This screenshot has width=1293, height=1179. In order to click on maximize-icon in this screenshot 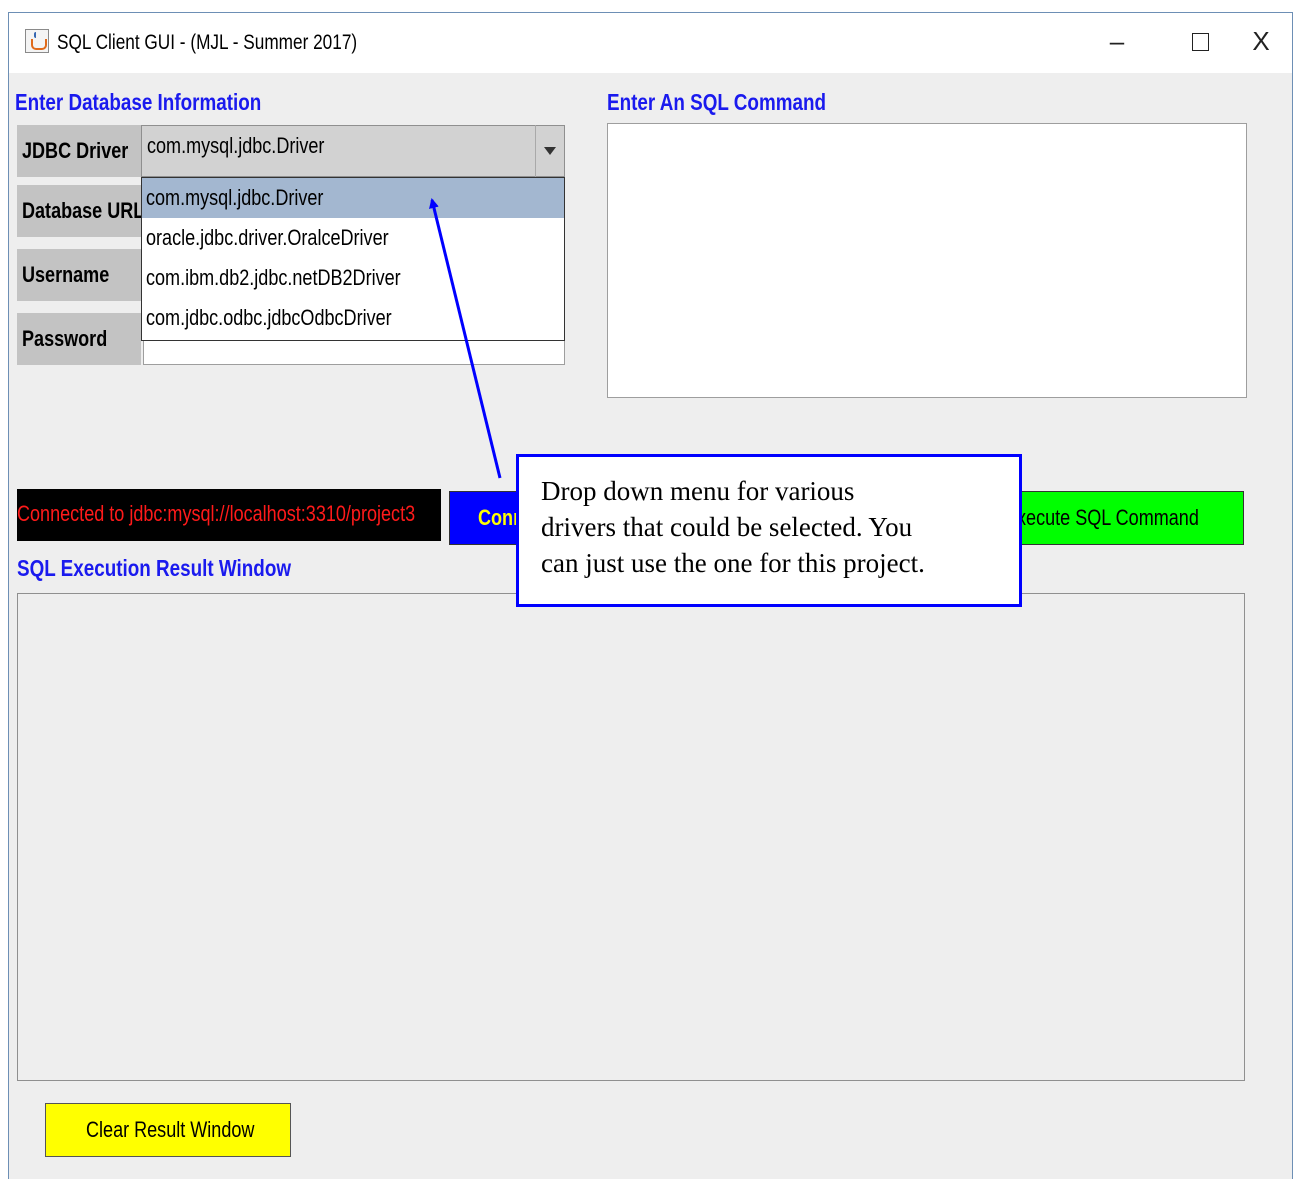, I will do `click(1200, 42)`.